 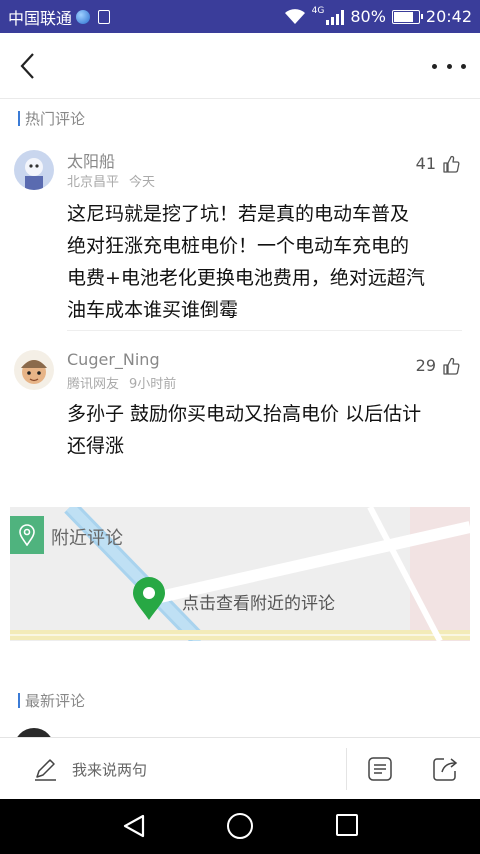 I want to click on wifi-icon, so click(x=294, y=16).